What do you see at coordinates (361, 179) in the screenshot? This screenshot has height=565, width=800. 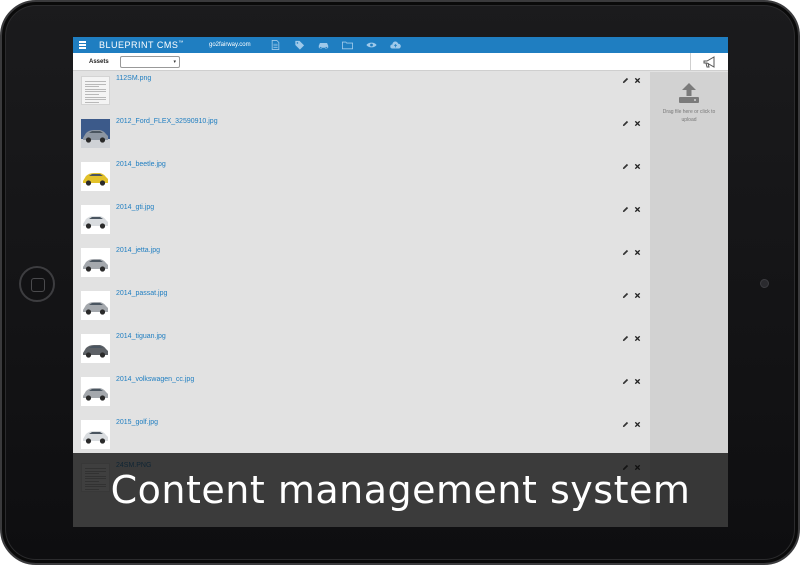 I see `file-row: 2014_beetle.jpg` at bounding box center [361, 179].